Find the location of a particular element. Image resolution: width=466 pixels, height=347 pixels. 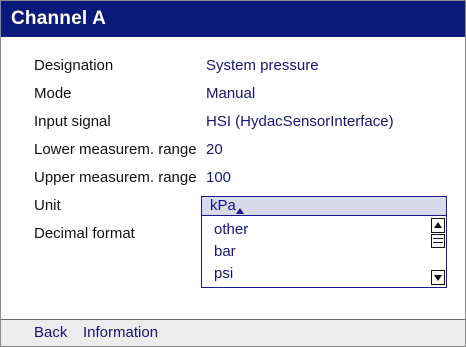

unit-dropdown-list: other bar psi is located at coordinates (324, 252).